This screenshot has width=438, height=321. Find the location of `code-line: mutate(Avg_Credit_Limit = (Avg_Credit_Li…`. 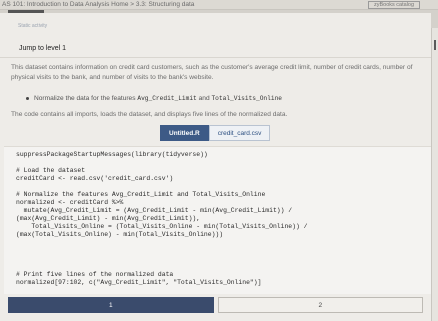

code-line: mutate(Avg_Credit_Limit = (Avg_Credit_Li… is located at coordinates (154, 210).